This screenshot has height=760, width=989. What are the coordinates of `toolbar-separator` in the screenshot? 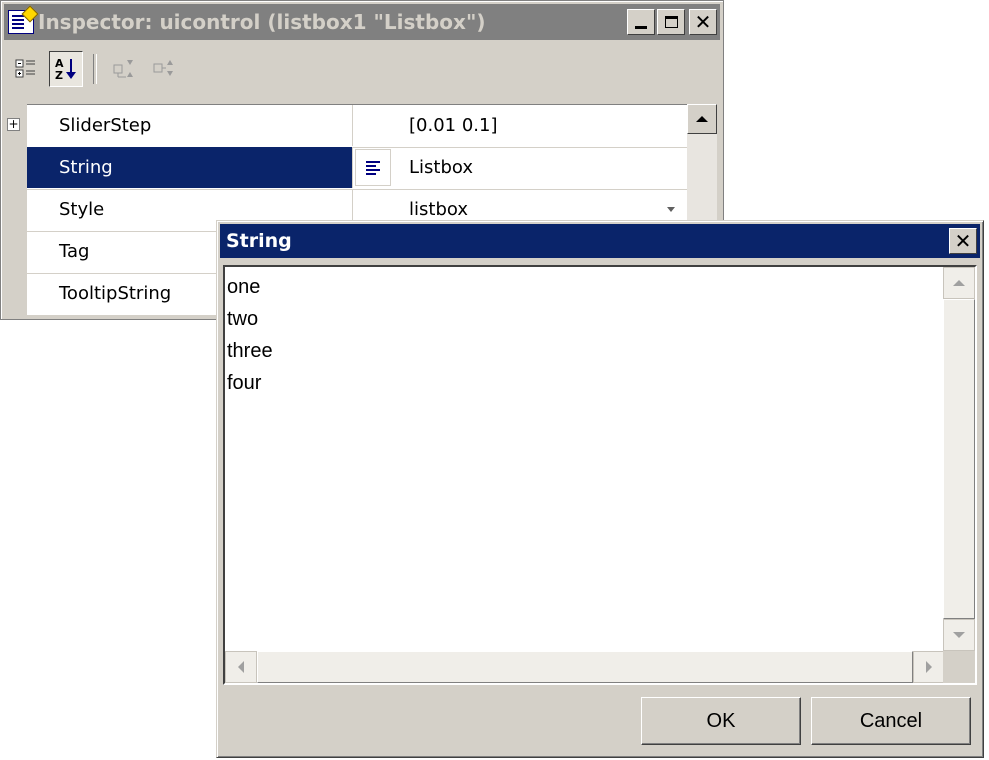 It's located at (95, 69).